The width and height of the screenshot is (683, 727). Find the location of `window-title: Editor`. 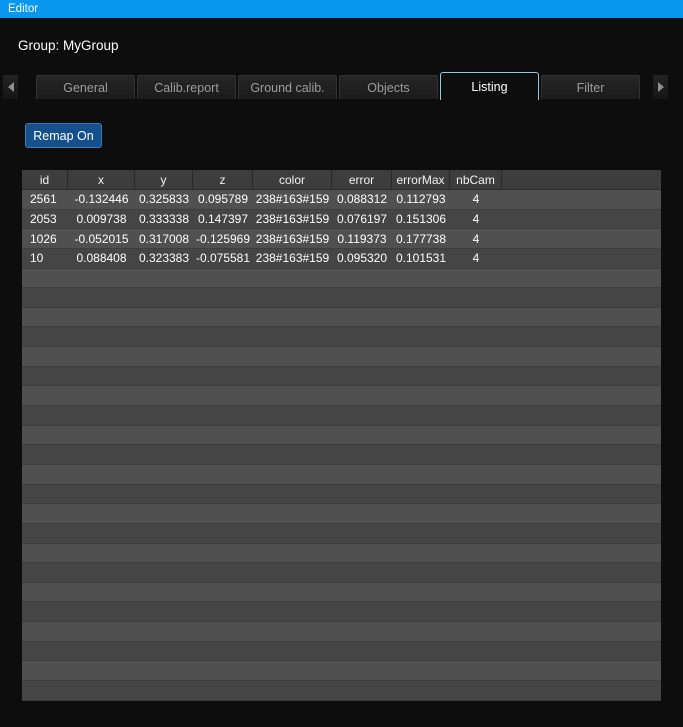

window-title: Editor is located at coordinates (23, 9).